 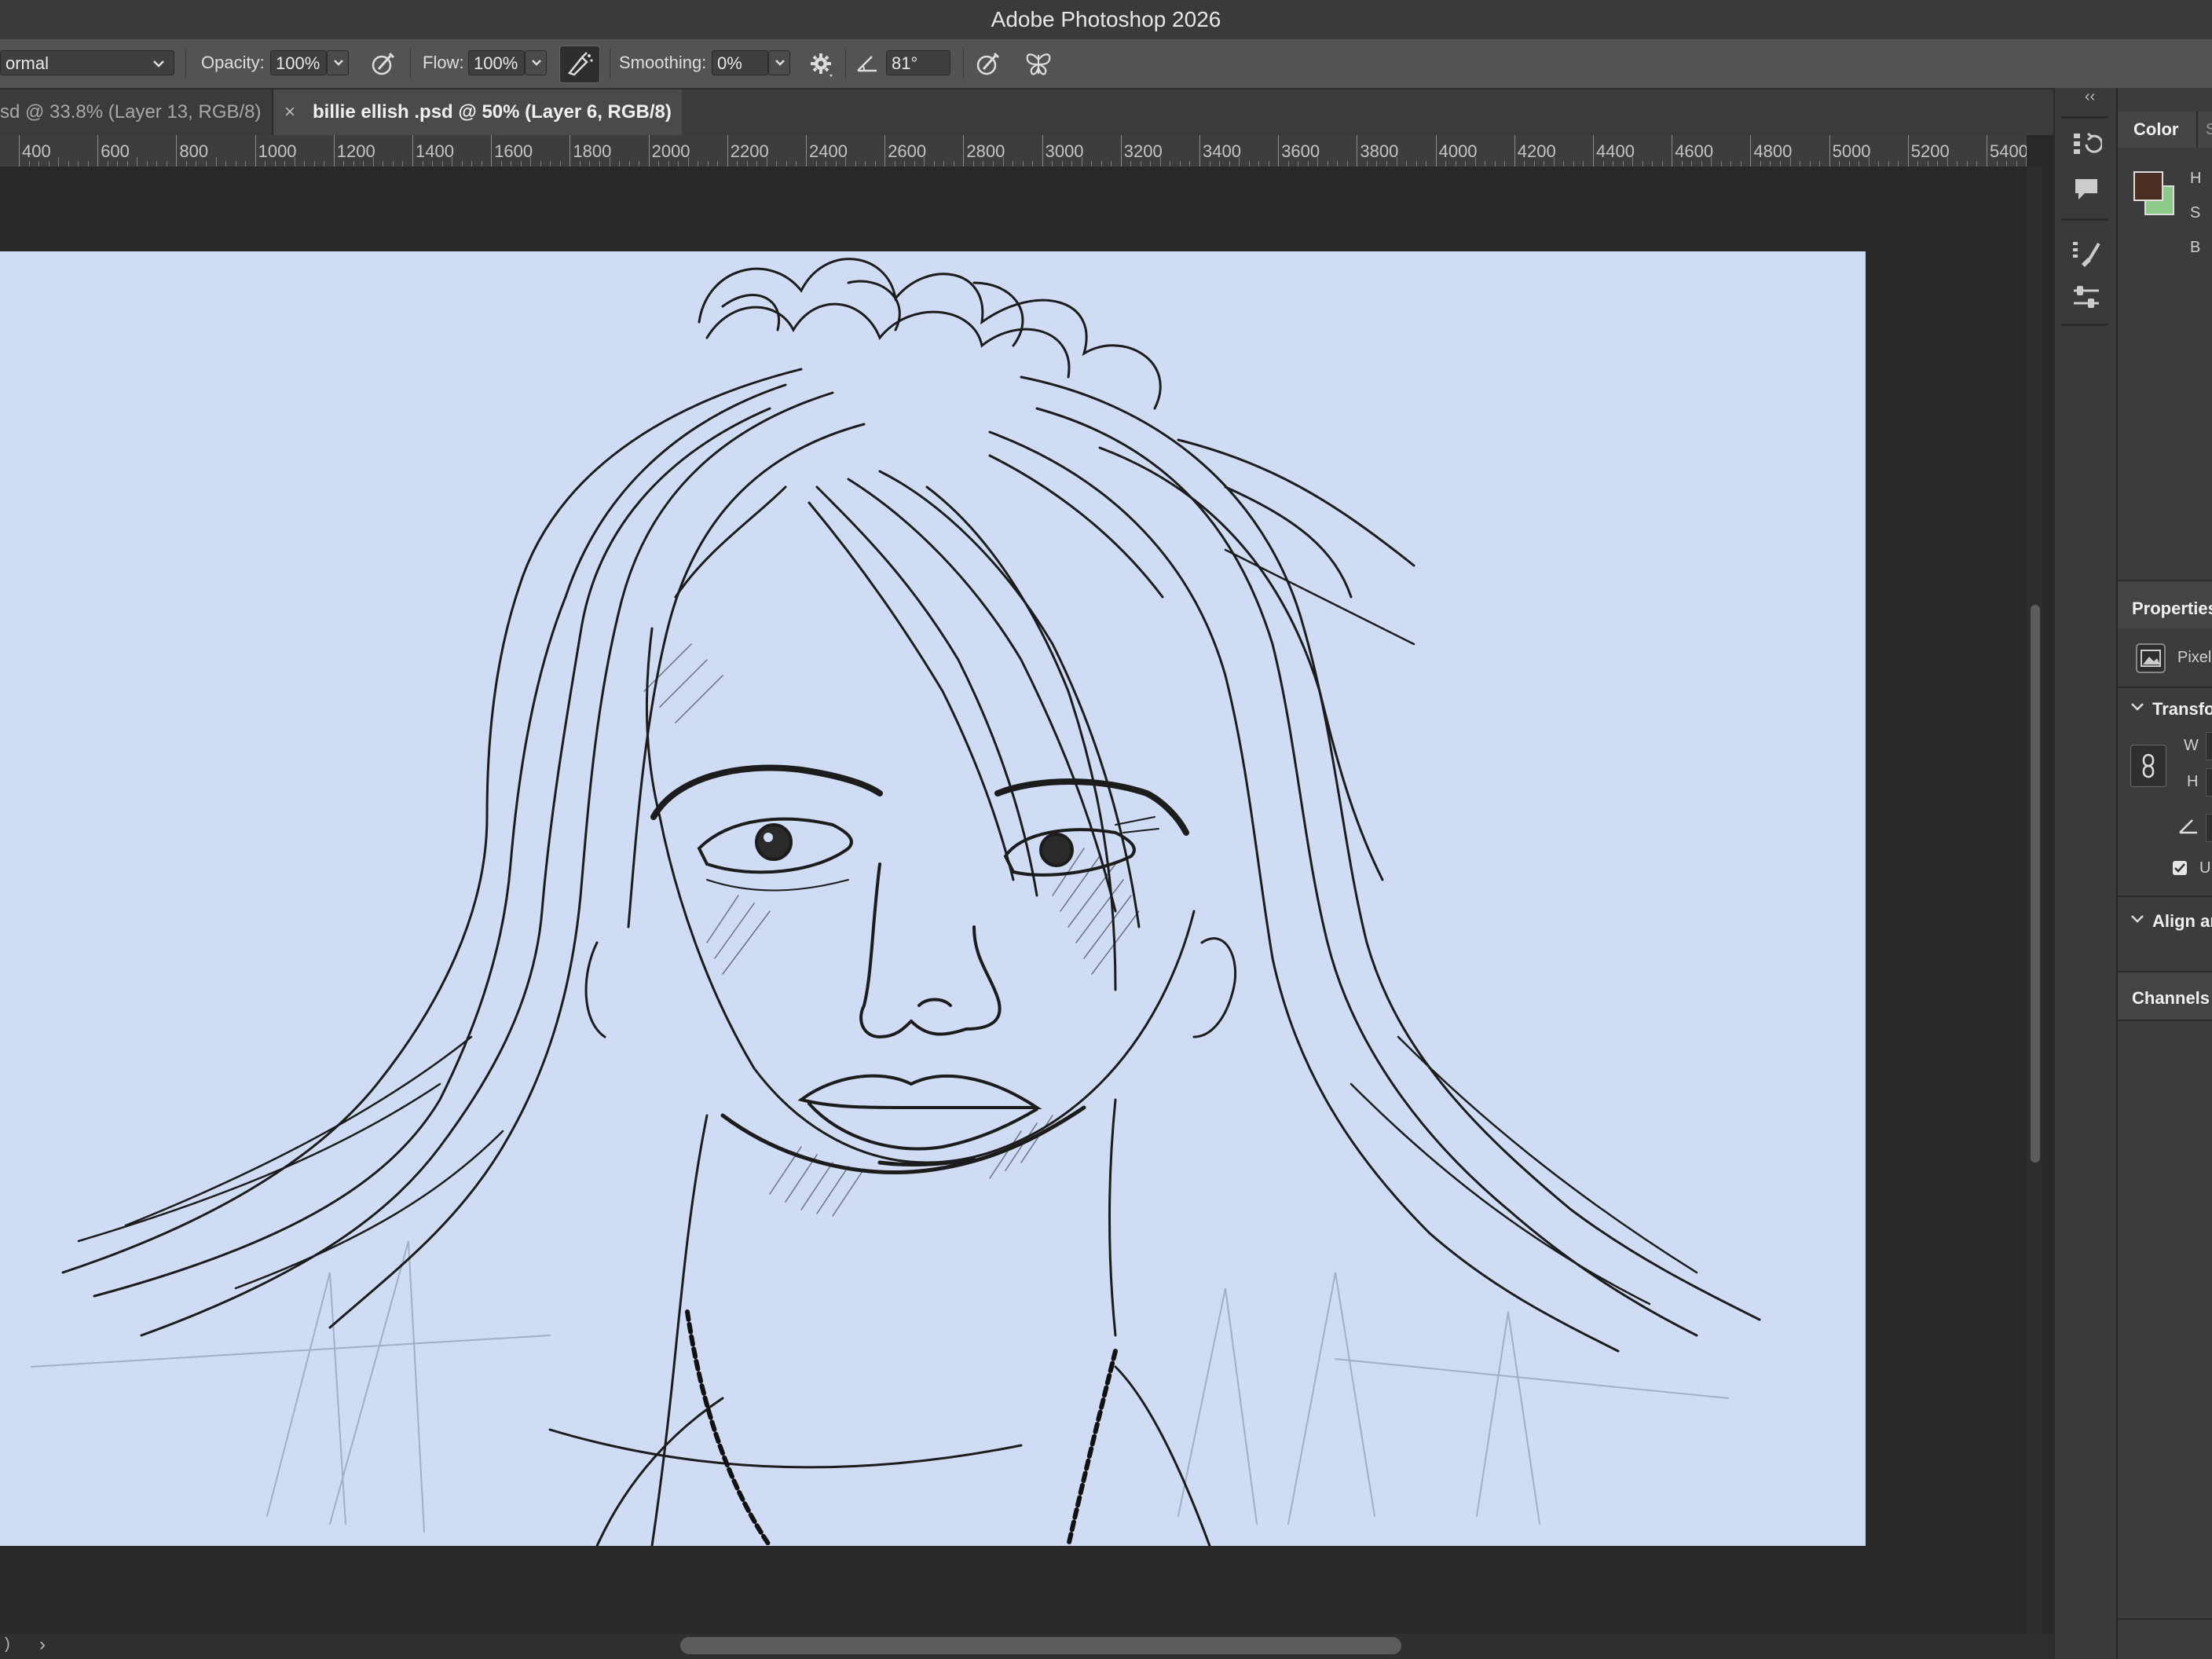 What do you see at coordinates (87, 63) in the screenshot?
I see `blend-mode-select: ormal` at bounding box center [87, 63].